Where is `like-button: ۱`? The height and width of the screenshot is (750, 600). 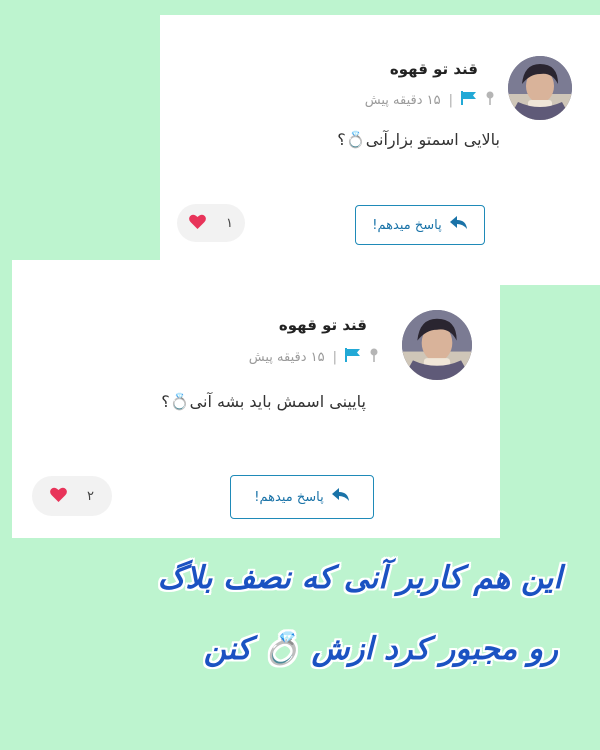
like-button: ۱ is located at coordinates (211, 223).